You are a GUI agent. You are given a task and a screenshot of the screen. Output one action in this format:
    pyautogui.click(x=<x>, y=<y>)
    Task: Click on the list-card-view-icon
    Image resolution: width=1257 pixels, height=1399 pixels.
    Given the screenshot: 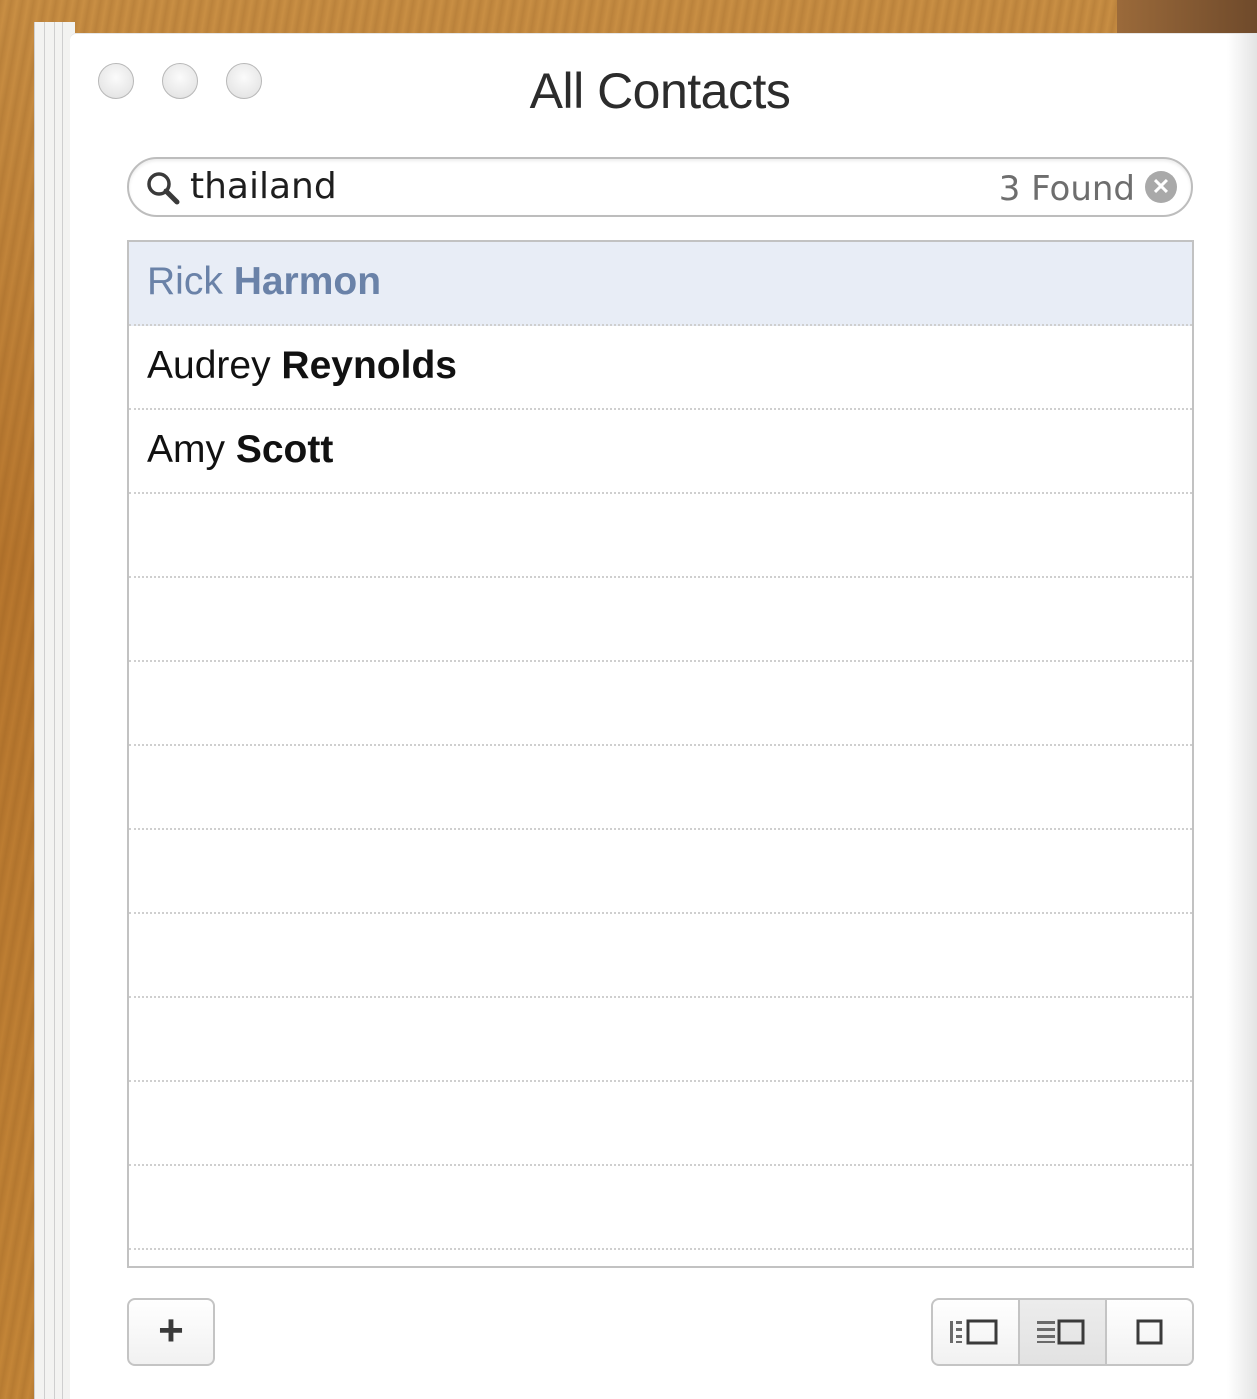 What is the action you would take?
    pyautogui.click(x=1060, y=1332)
    